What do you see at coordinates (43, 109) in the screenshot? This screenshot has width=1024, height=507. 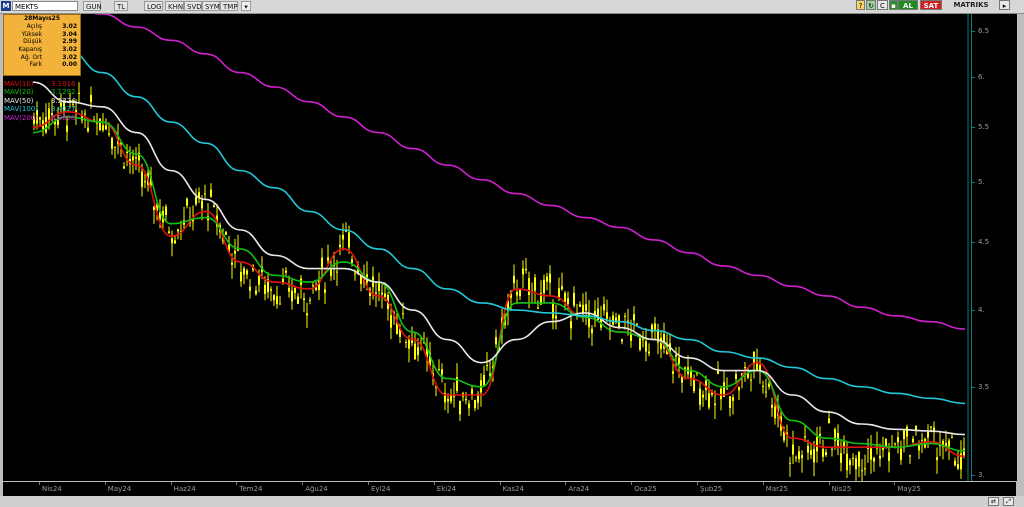 I see `legend-mav100: MAV(100) 3.4027` at bounding box center [43, 109].